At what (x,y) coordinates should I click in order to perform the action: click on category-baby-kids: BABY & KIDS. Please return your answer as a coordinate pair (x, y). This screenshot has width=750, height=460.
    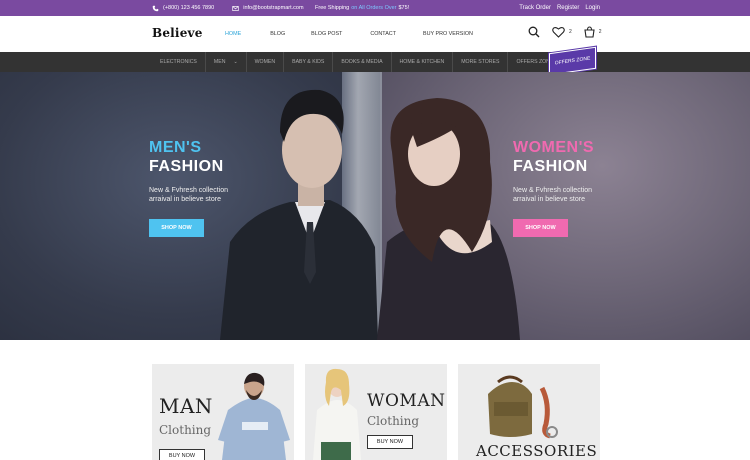
    Looking at the image, I should click on (309, 62).